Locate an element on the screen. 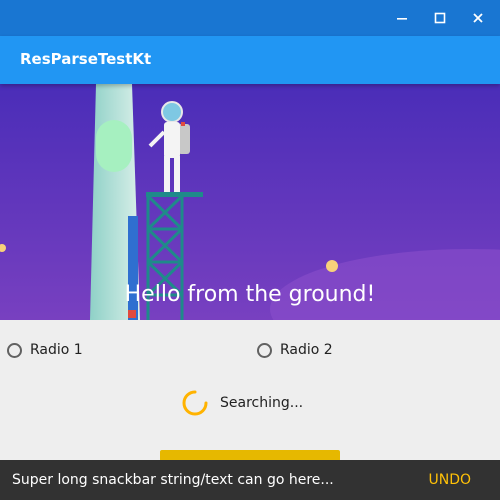 The image size is (500, 500). radio-2: Radio 2 is located at coordinates (295, 350).